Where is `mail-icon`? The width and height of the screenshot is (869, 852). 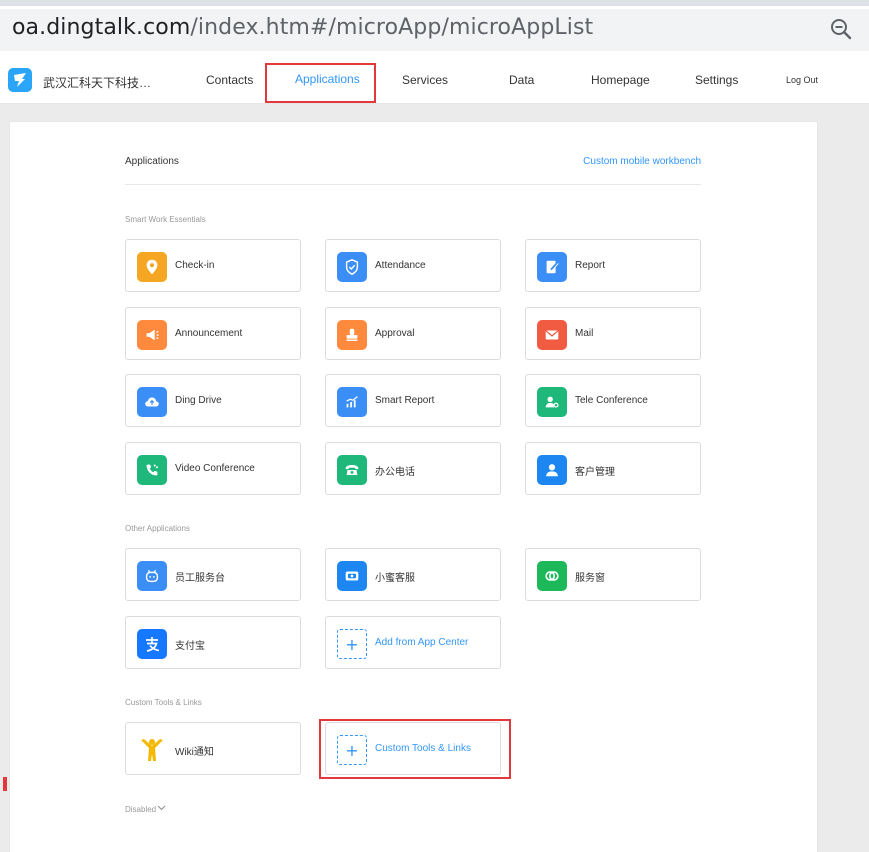 mail-icon is located at coordinates (552, 335).